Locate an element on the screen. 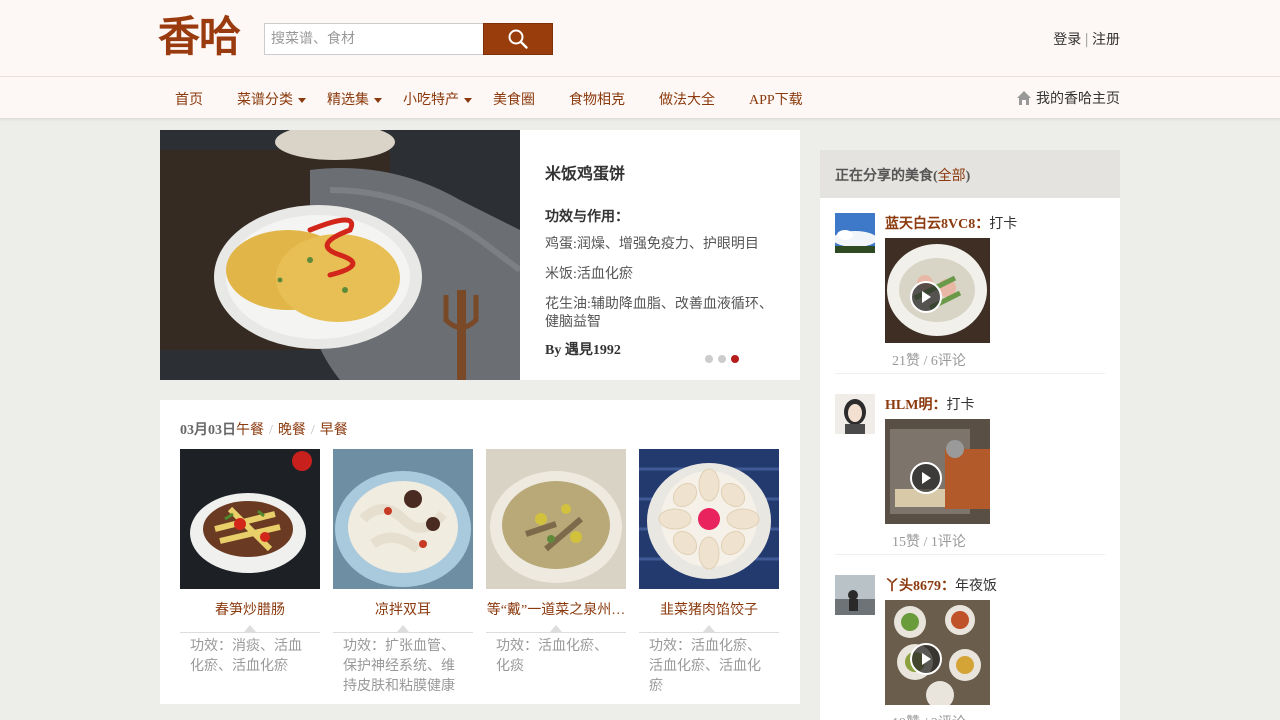 This screenshot has height=720, width=1280. nav-label: APP下载 is located at coordinates (776, 100).